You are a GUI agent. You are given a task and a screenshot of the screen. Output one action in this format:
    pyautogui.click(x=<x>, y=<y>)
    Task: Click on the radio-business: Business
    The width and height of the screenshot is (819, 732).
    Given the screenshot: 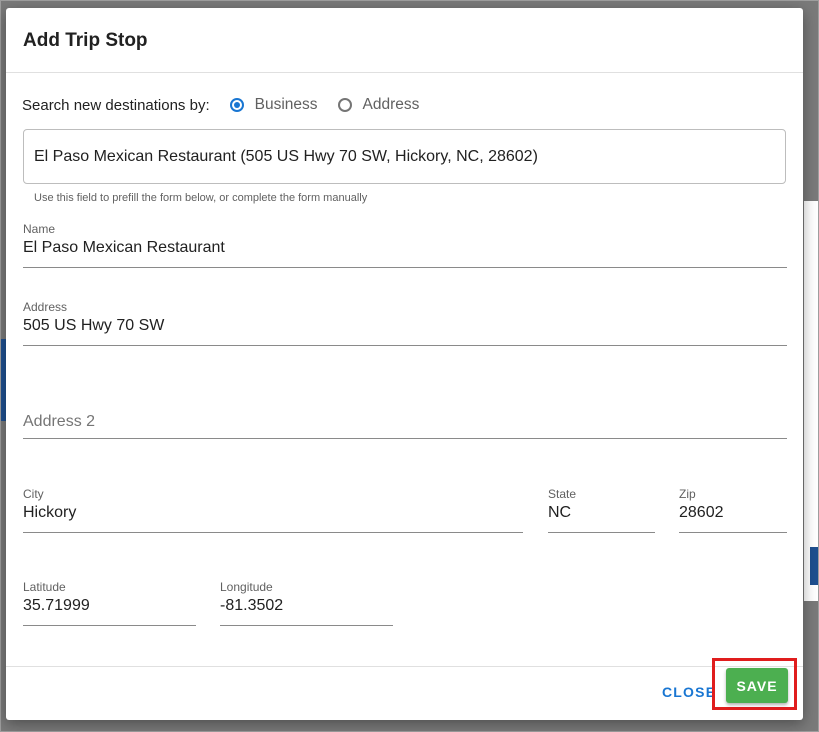 What is the action you would take?
    pyautogui.click(x=273, y=105)
    